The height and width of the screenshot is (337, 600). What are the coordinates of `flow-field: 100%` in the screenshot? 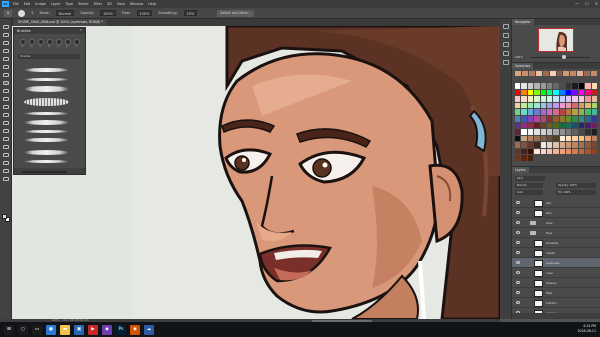 It's located at (144, 13).